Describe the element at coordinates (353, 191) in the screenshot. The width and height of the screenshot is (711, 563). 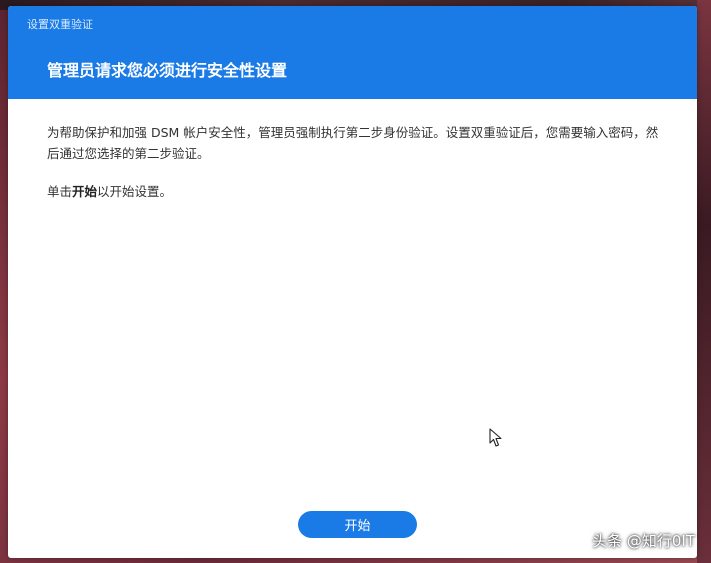
I see `instruction-paragraph: 单击开始以开始设置。` at that location.